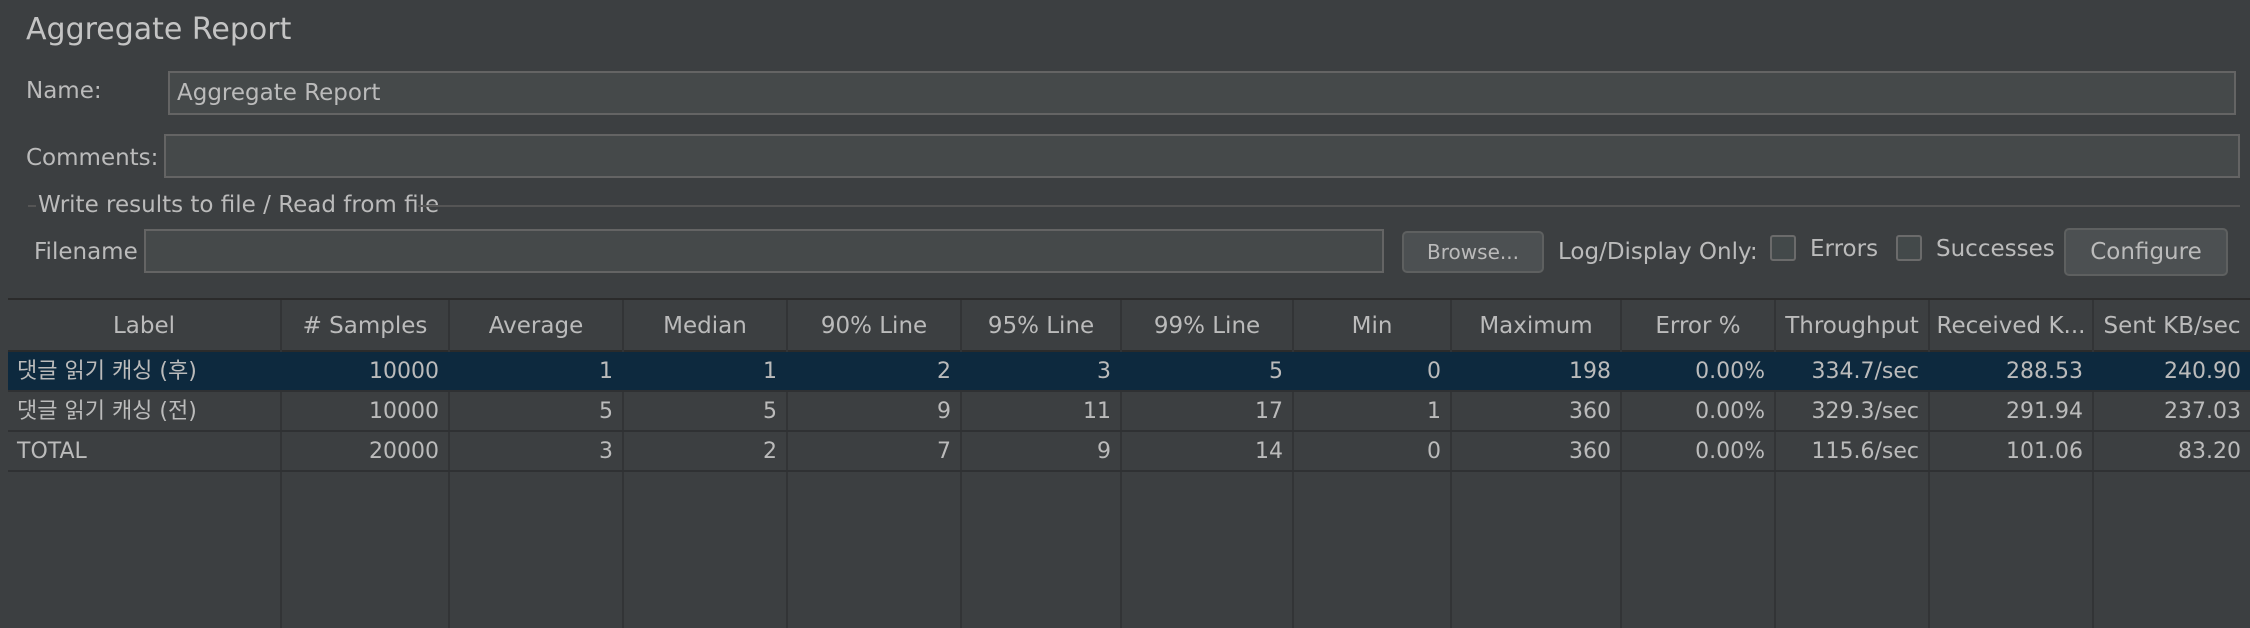 The height and width of the screenshot is (628, 2250). What do you see at coordinates (2202, 371) in the screenshot?
I see `table-cell: 240.90` at bounding box center [2202, 371].